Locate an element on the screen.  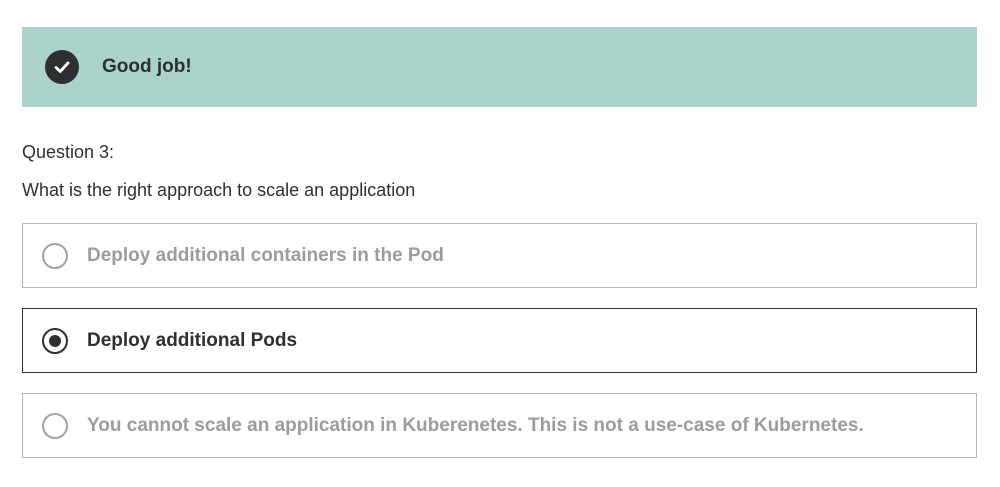
check-circle-icon is located at coordinates (62, 67).